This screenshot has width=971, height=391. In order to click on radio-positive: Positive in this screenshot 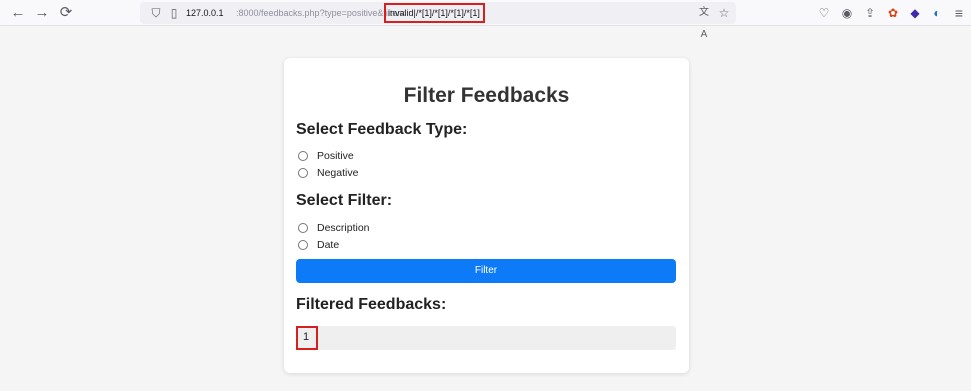, I will do `click(326, 156)`.